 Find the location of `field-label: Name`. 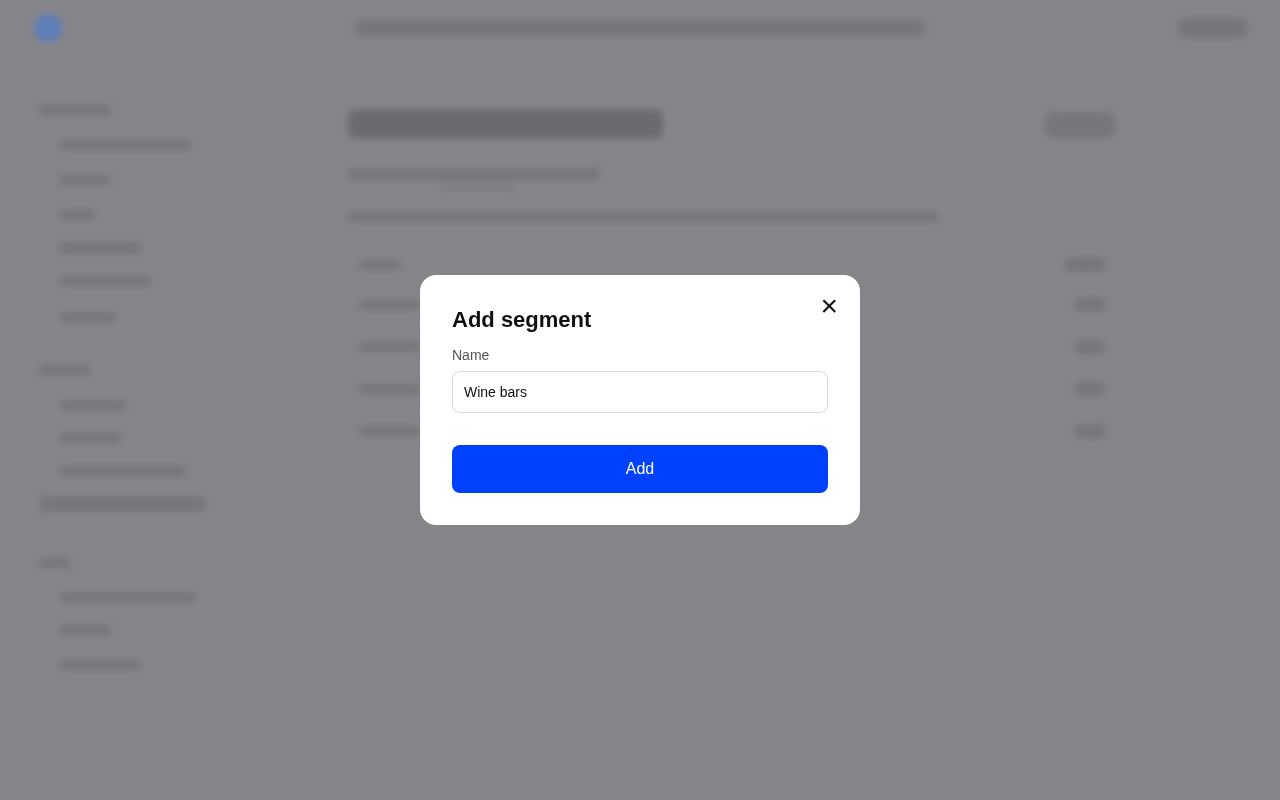

field-label: Name is located at coordinates (471, 356).